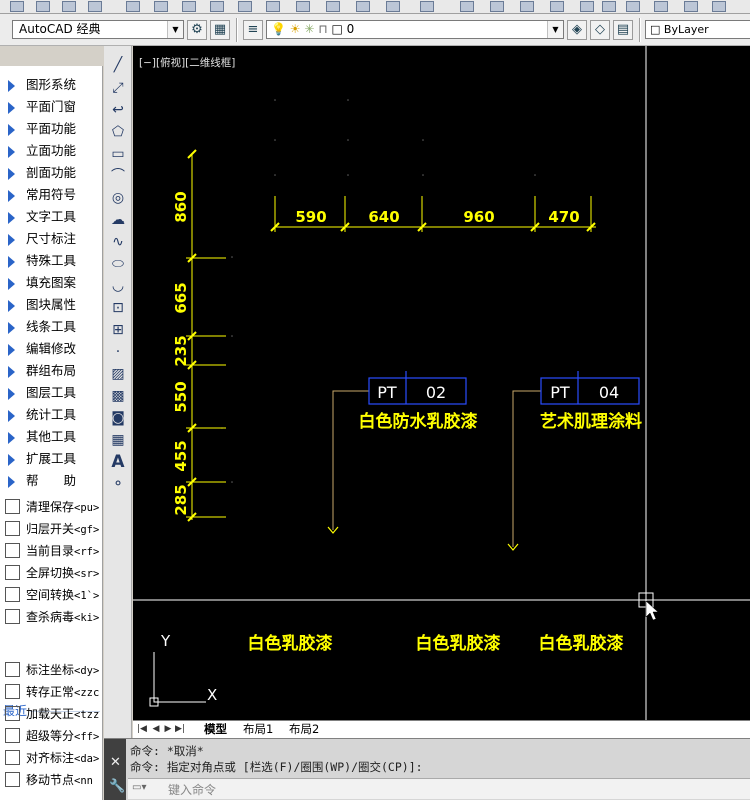 This screenshot has height=800, width=750. What do you see at coordinates (51, 129) in the screenshot?
I see `menu-item: 平面功能` at bounding box center [51, 129].